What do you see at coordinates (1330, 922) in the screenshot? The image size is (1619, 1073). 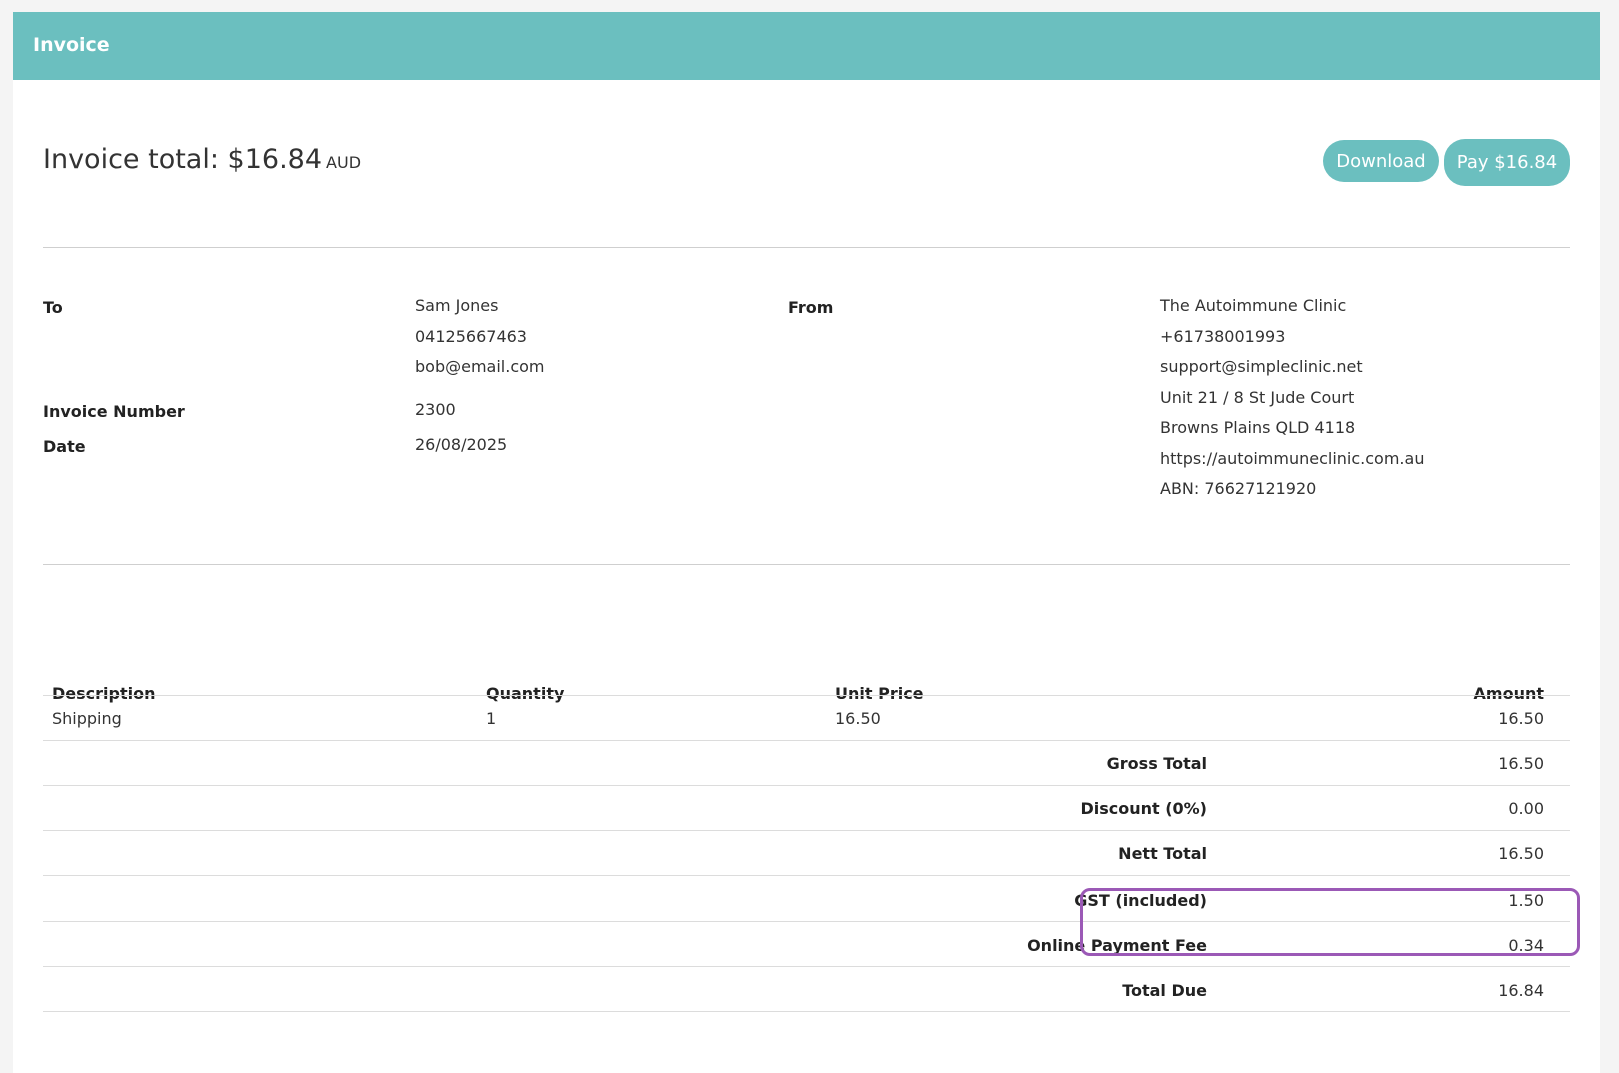 I see `gst-highlight-box` at bounding box center [1330, 922].